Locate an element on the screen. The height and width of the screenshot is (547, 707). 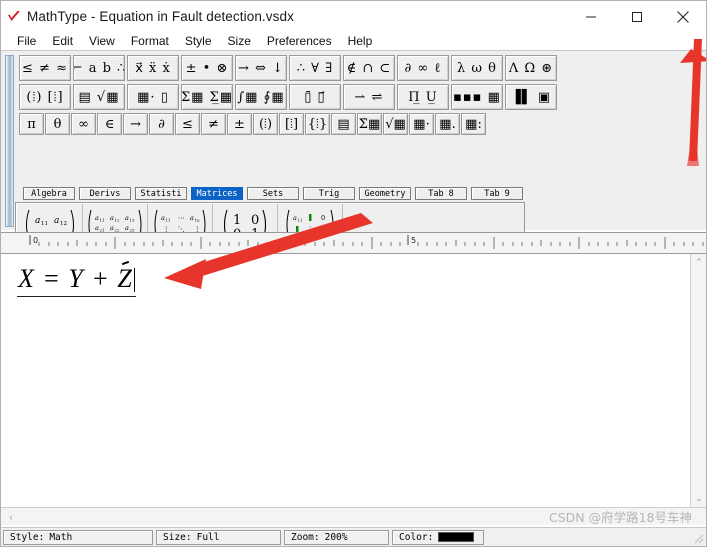
status-style-label: Style: is located at coordinates (27, 537).